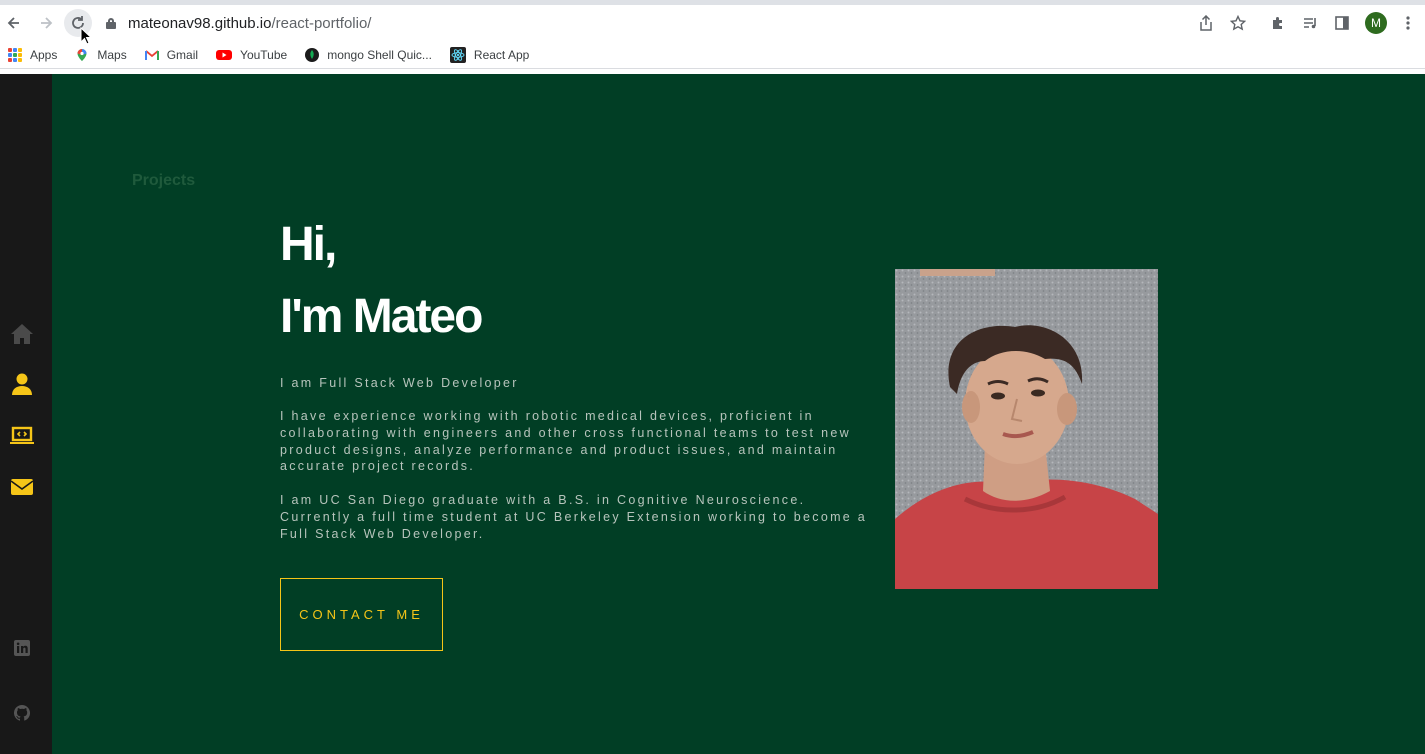 Image resolution: width=1425 pixels, height=754 pixels. Describe the element at coordinates (22, 436) in the screenshot. I see `laptop-code-icon` at that location.